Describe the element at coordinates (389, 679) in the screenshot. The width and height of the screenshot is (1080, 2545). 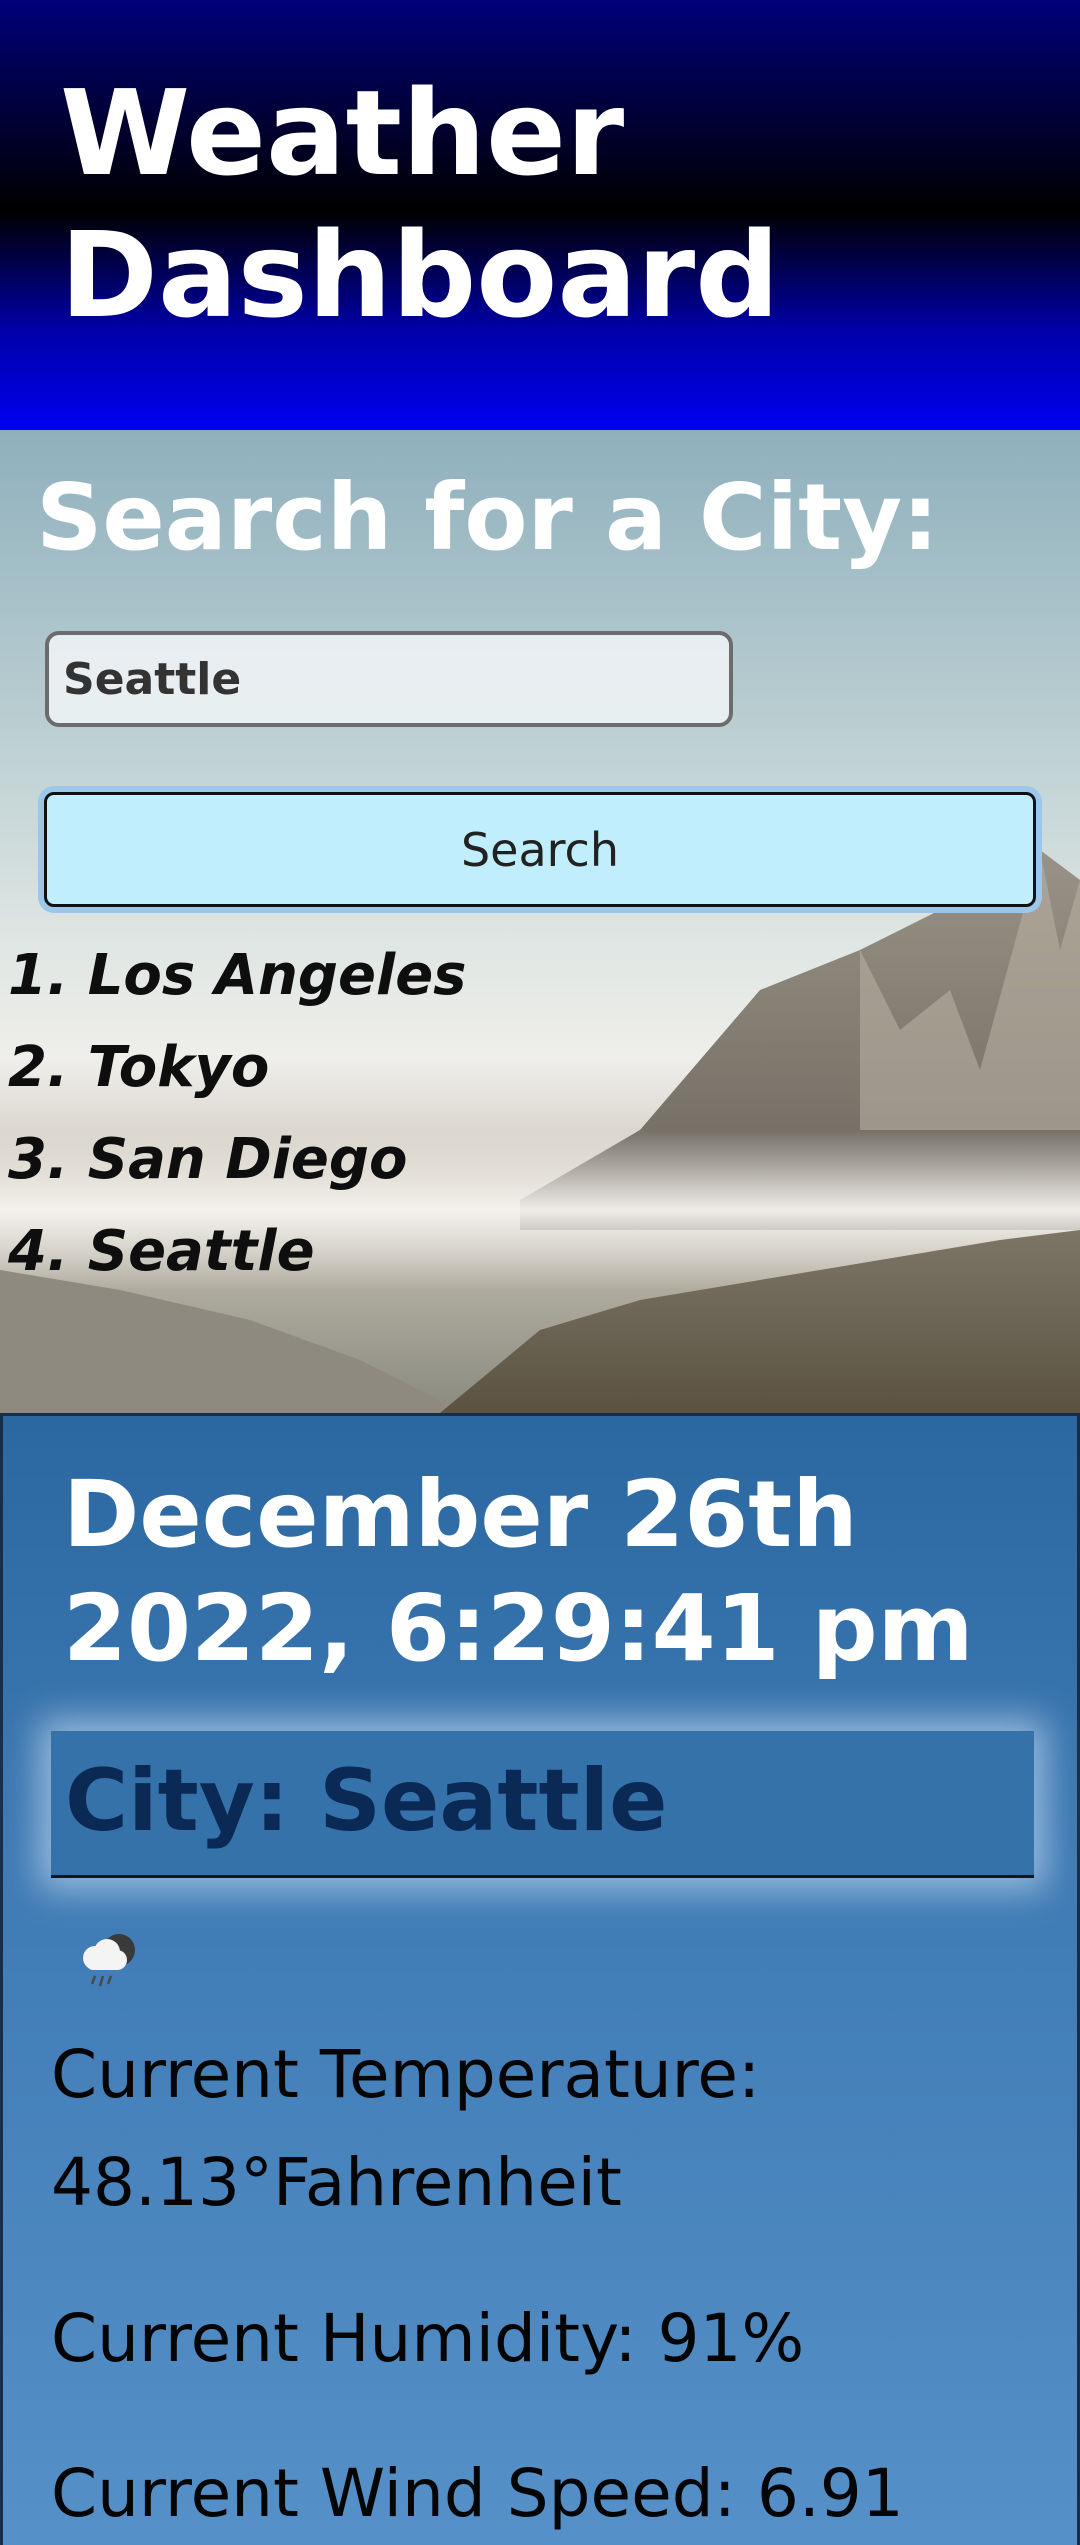
I see `city-search-input` at that location.